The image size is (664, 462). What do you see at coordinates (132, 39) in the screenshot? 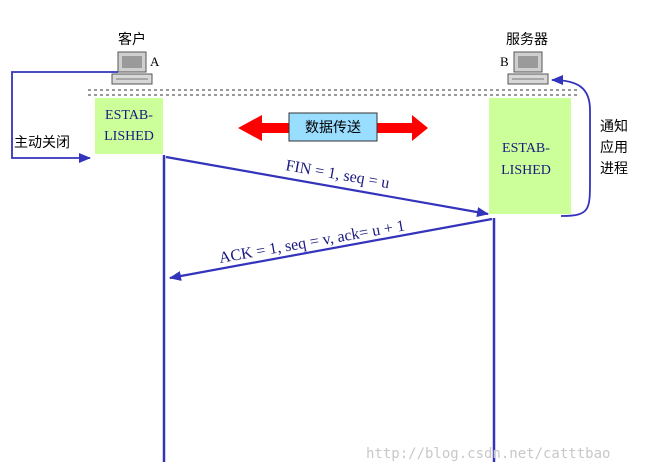
I see `client-title: 客户` at bounding box center [132, 39].